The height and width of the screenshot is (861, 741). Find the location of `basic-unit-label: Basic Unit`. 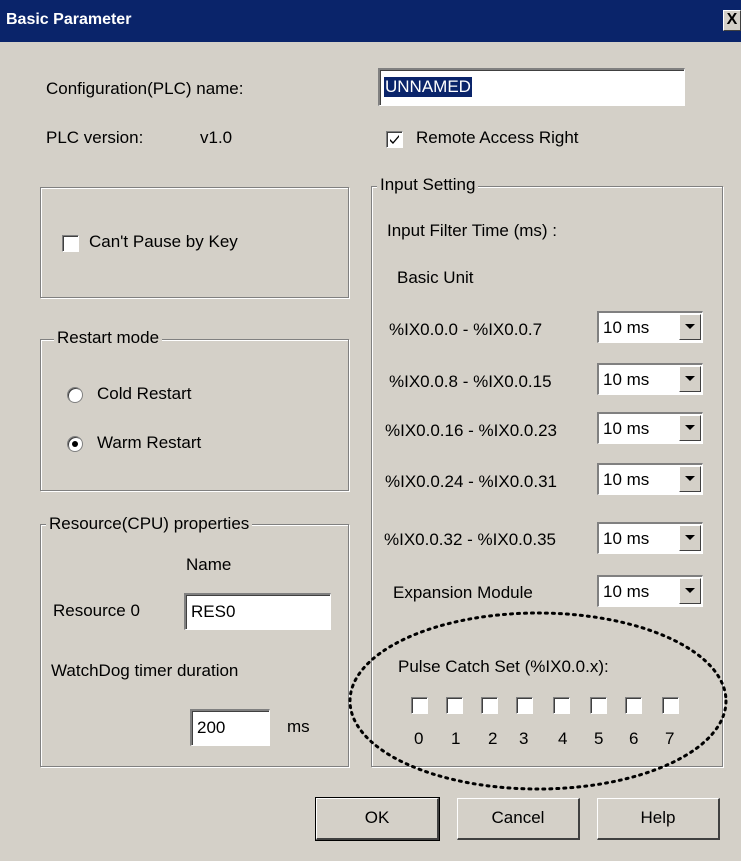

basic-unit-label: Basic Unit is located at coordinates (435, 277).